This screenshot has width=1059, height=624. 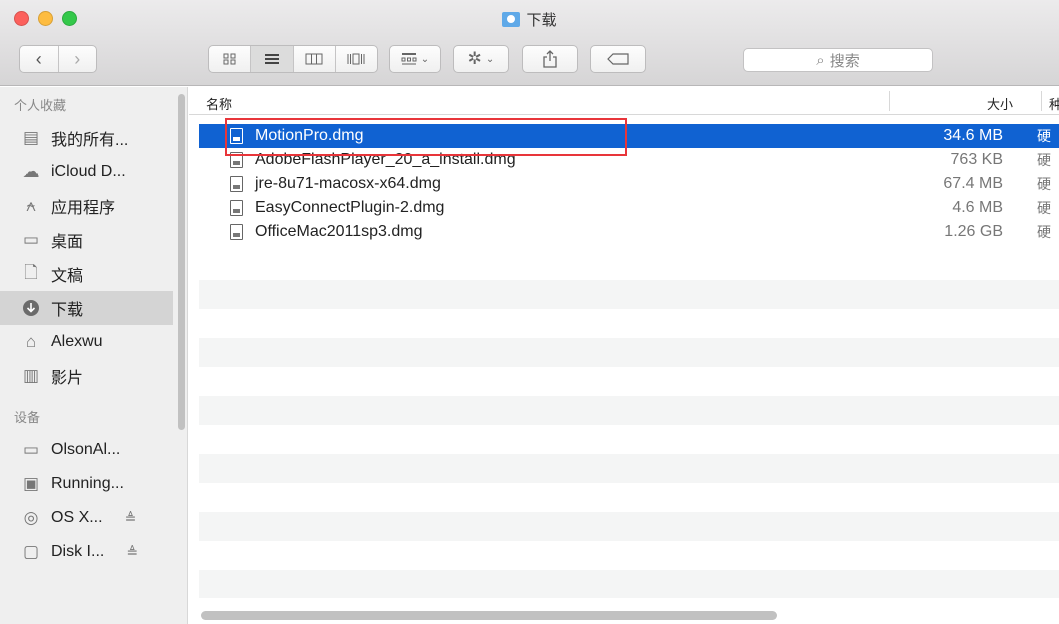 I want to click on file-size: 1.26 GB, so click(x=973, y=231).